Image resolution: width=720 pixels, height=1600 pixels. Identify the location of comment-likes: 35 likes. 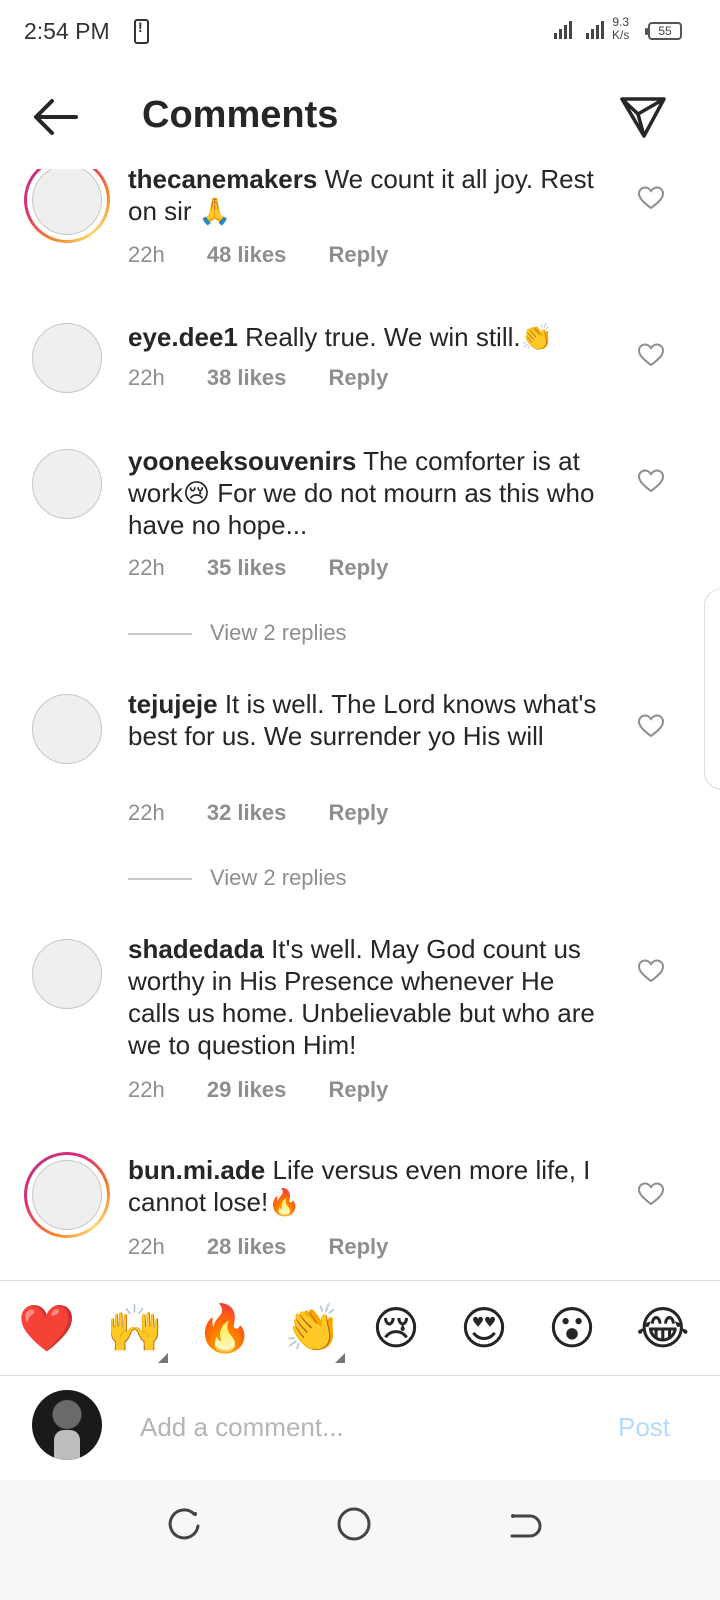
(247, 568).